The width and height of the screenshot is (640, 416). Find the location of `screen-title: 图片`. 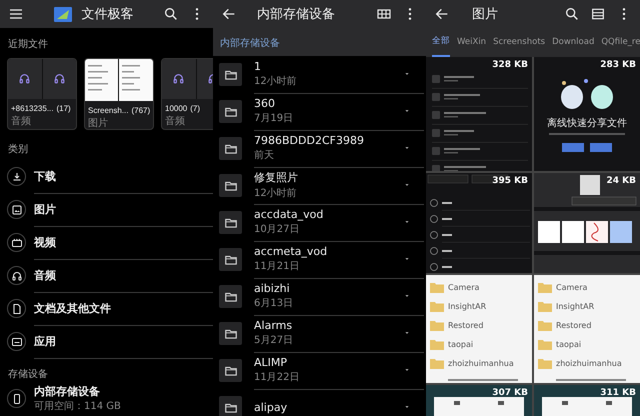

screen-title: 图片 is located at coordinates (485, 14).